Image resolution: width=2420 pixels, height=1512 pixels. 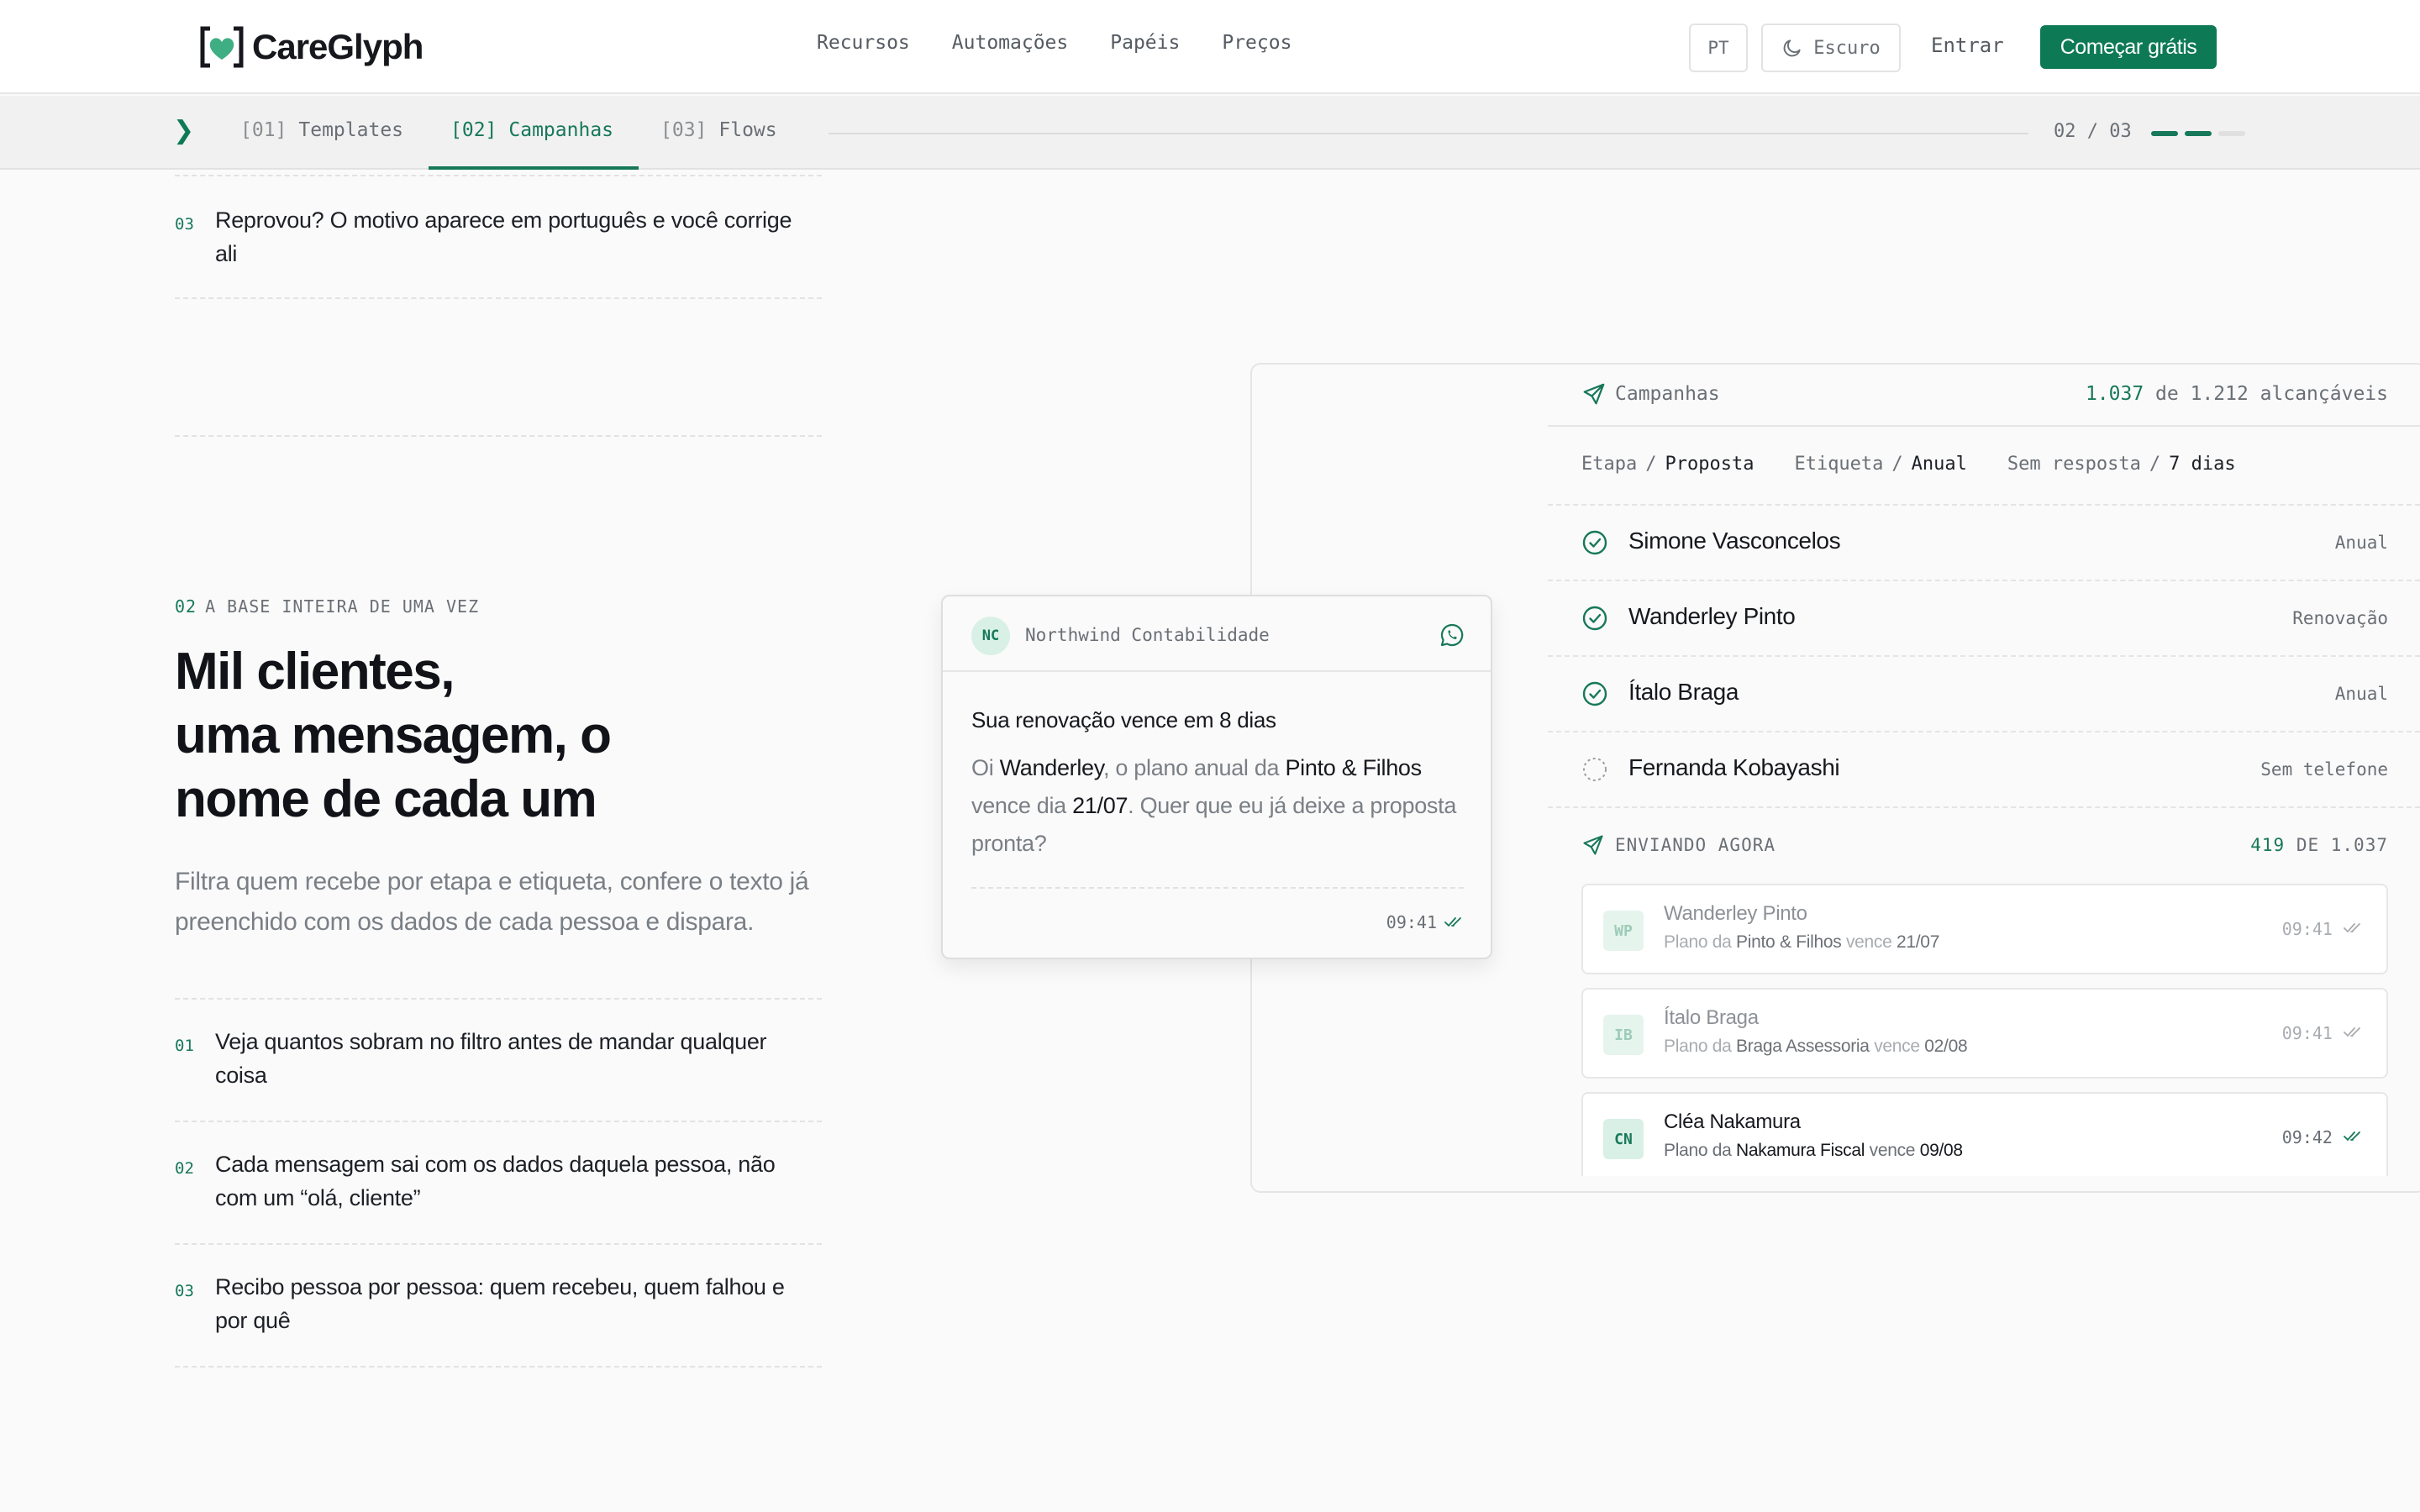 What do you see at coordinates (2324, 1137) in the screenshot?
I see `sent-time: 09:42` at bounding box center [2324, 1137].